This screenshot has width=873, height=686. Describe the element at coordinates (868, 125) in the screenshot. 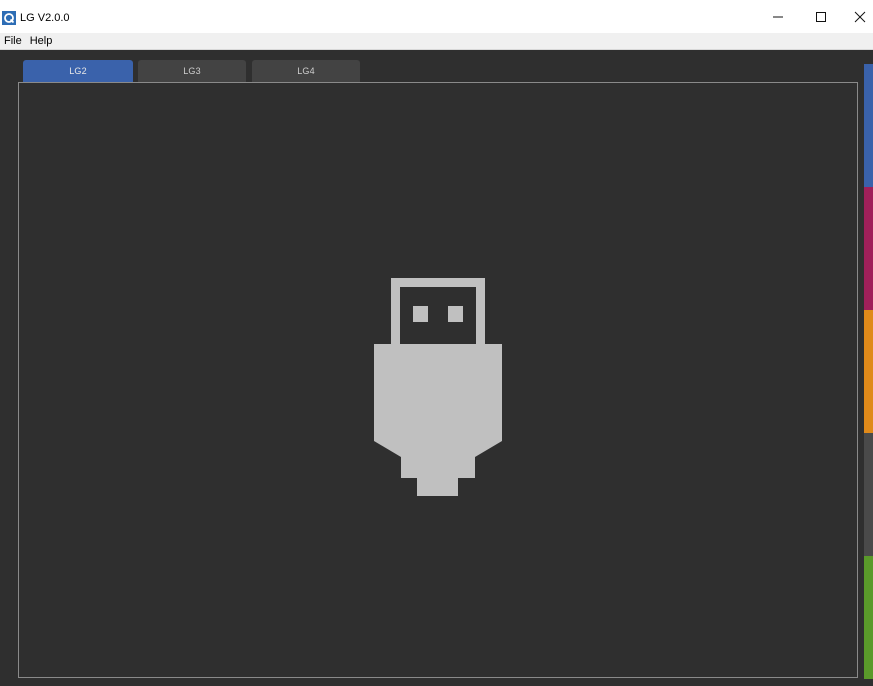

I see `status-strip-blue` at that location.